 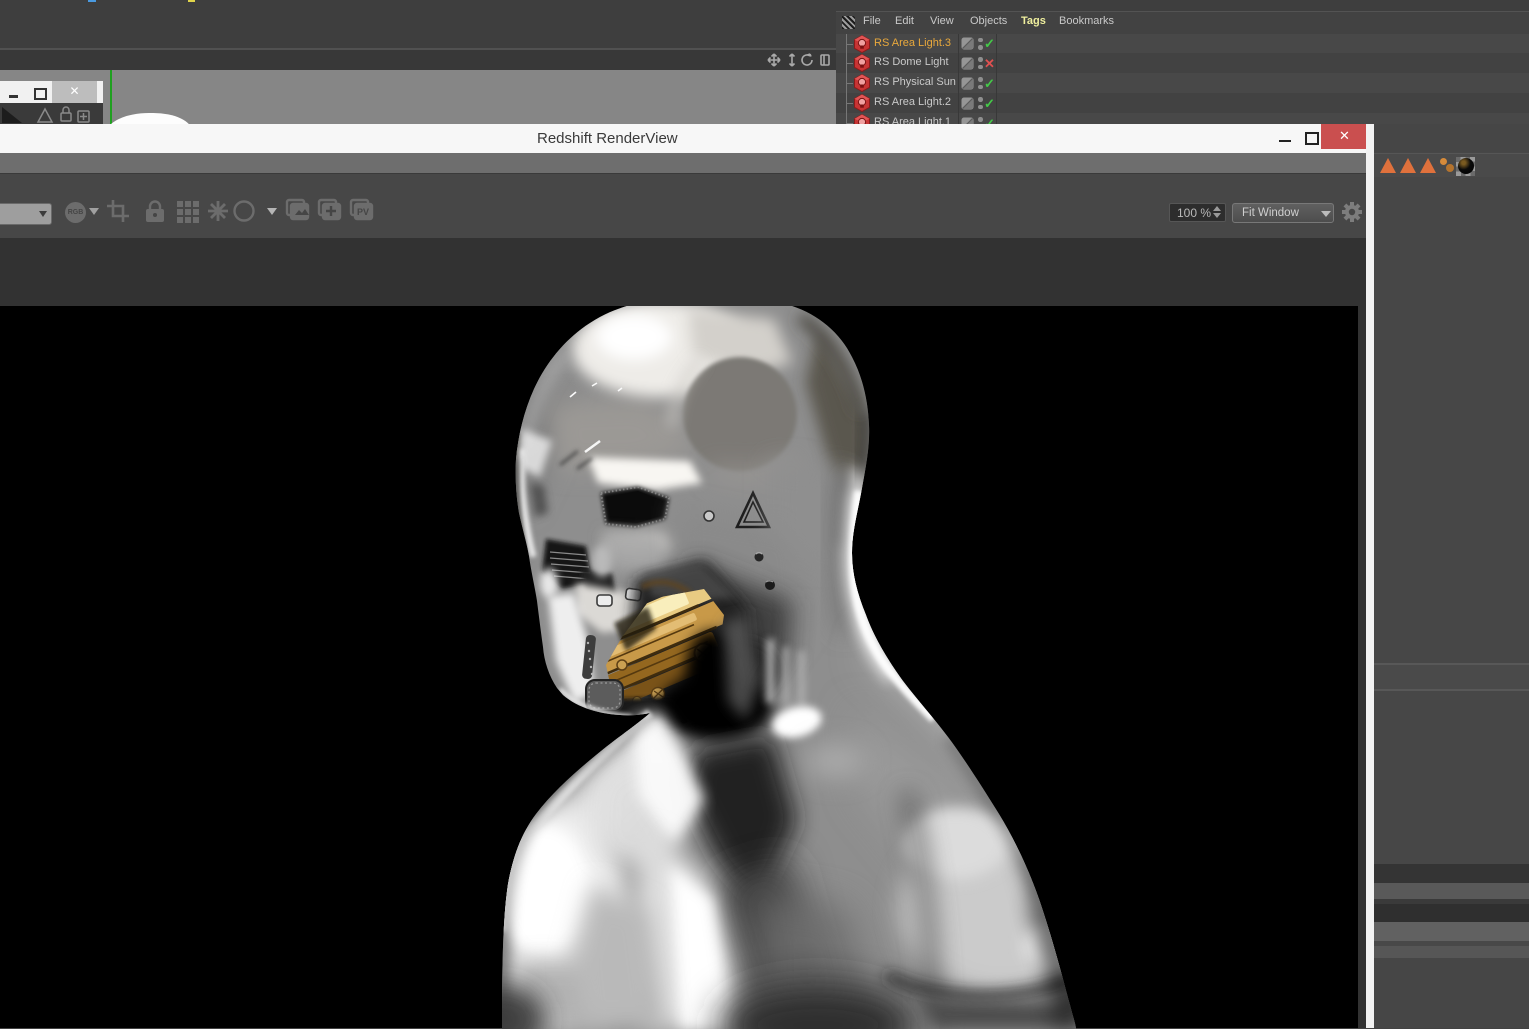 What do you see at coordinates (363, 212) in the screenshot?
I see `svg-text: PV` at bounding box center [363, 212].